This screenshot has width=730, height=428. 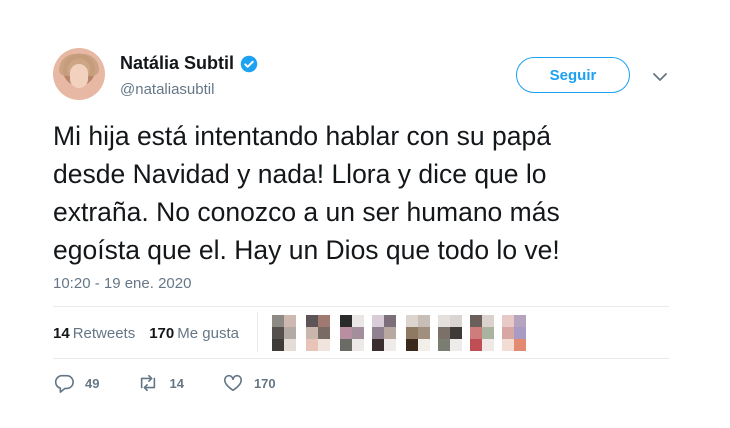 I want to click on divider-bottom, so click(x=361, y=358).